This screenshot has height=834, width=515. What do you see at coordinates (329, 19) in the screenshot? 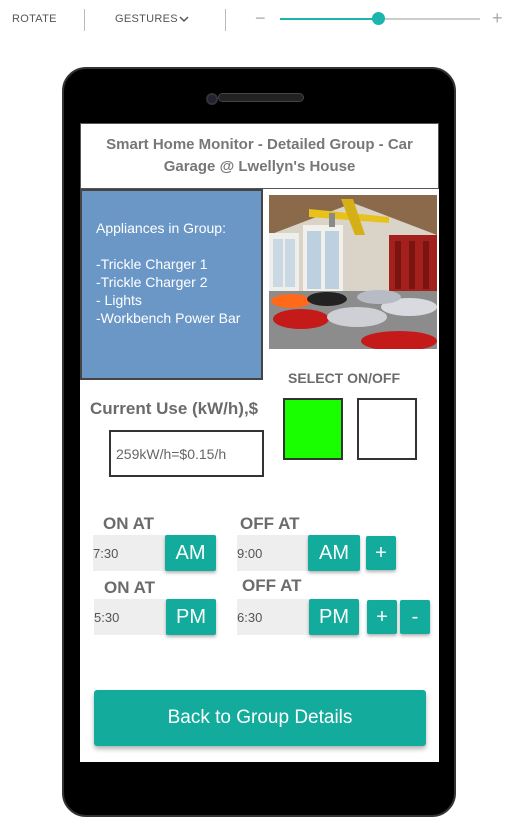
I see `zoom-slider-fill` at bounding box center [329, 19].